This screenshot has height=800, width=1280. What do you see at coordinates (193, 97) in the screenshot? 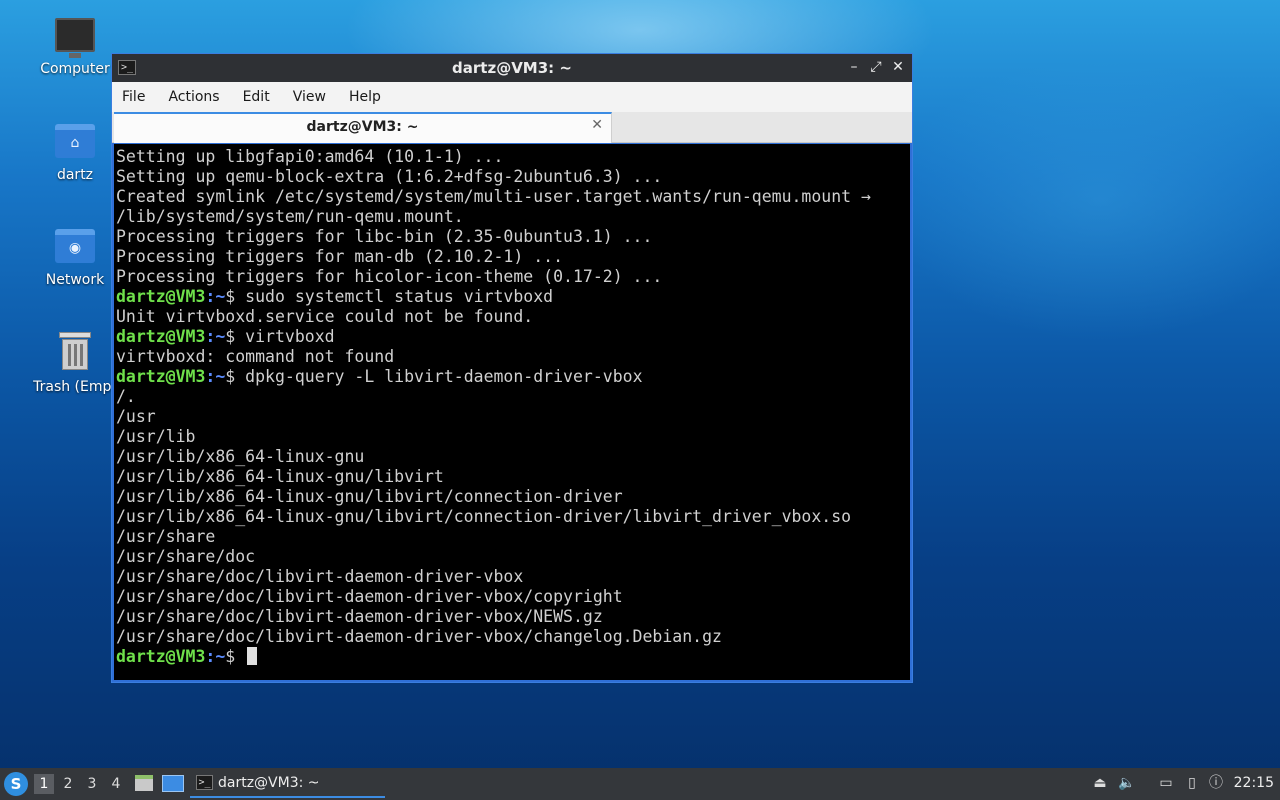
I see `menu-actions: Actions` at bounding box center [193, 97].